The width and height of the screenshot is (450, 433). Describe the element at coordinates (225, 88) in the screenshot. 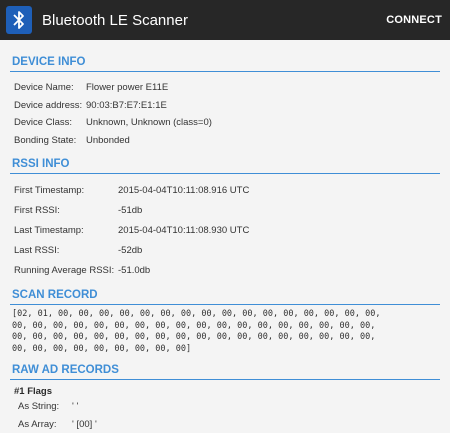

I see `device-name-row: Device Name: Flower power E11E` at that location.